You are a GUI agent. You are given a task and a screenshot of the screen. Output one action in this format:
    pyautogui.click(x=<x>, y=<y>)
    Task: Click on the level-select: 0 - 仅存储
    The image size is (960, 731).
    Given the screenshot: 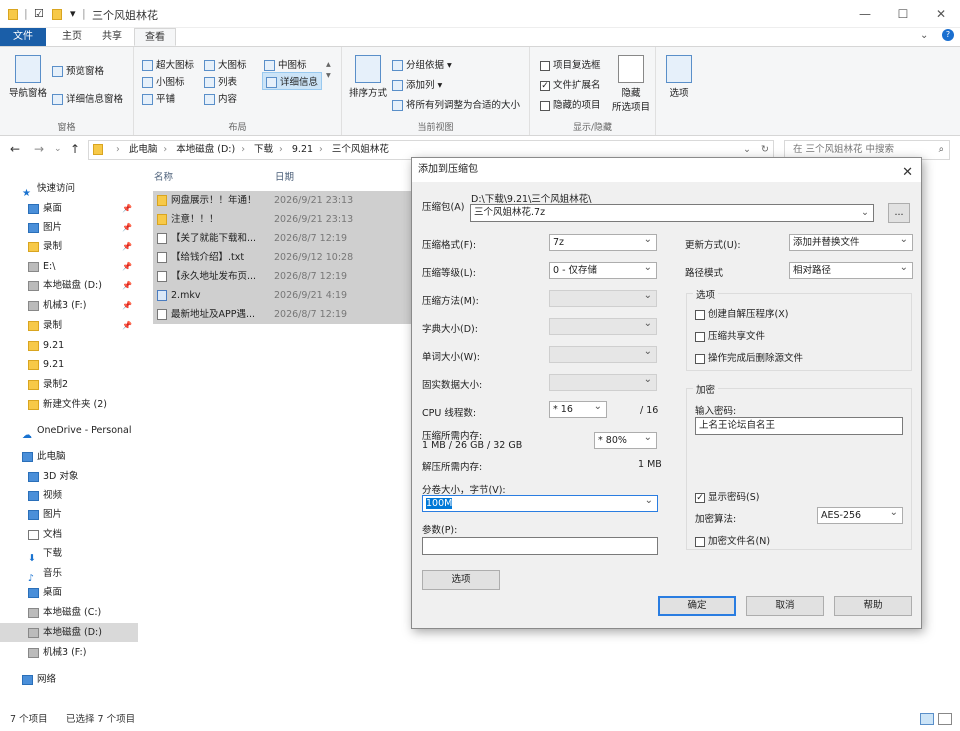 What is the action you would take?
    pyautogui.click(x=603, y=270)
    